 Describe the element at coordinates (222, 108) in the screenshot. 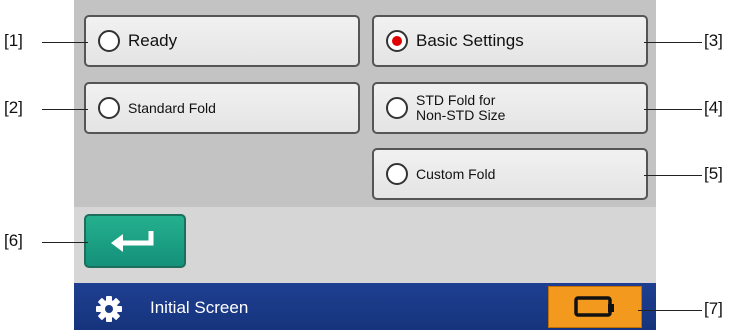

I see `standard-fold-button: Standard Fold` at that location.